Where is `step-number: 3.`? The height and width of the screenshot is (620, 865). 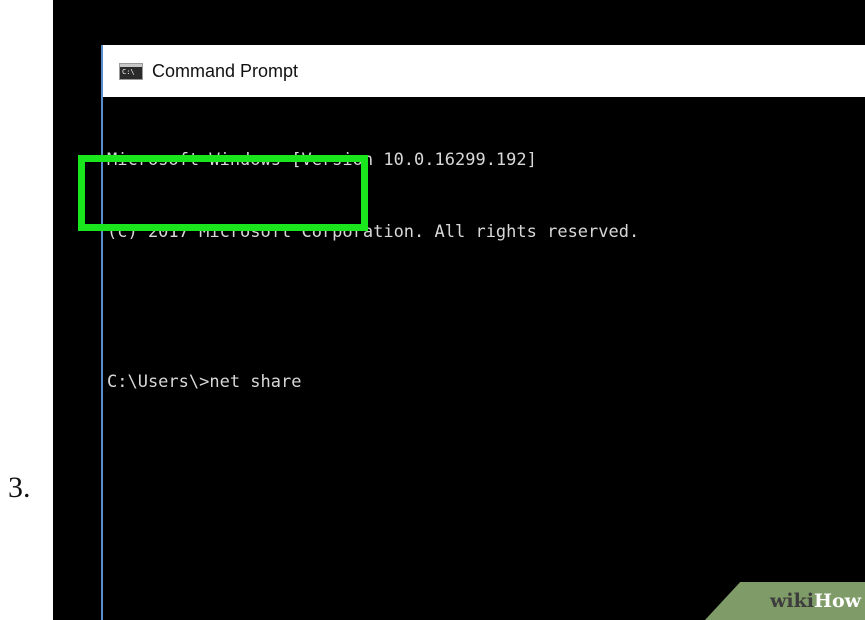 step-number: 3. is located at coordinates (19, 487).